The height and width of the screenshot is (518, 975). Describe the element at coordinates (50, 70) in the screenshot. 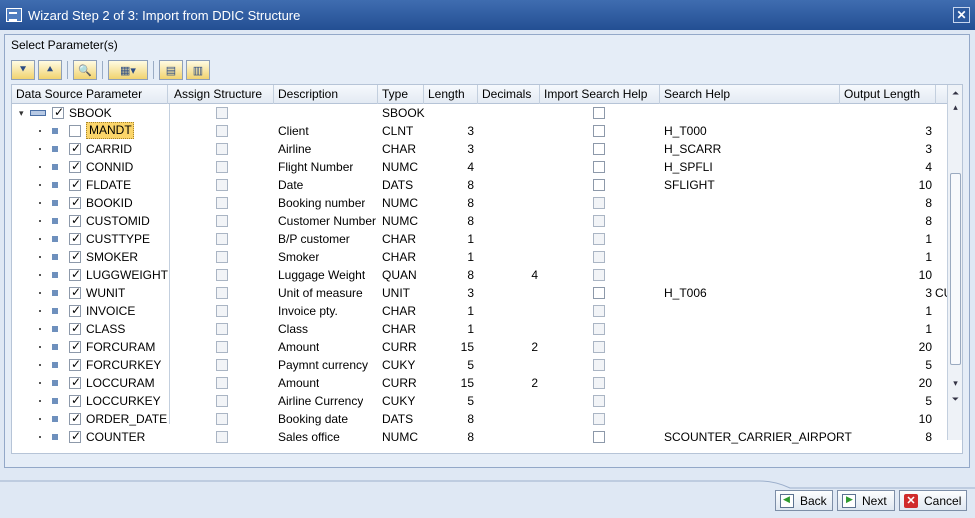

I see `collapse-all-button: ⯅` at that location.